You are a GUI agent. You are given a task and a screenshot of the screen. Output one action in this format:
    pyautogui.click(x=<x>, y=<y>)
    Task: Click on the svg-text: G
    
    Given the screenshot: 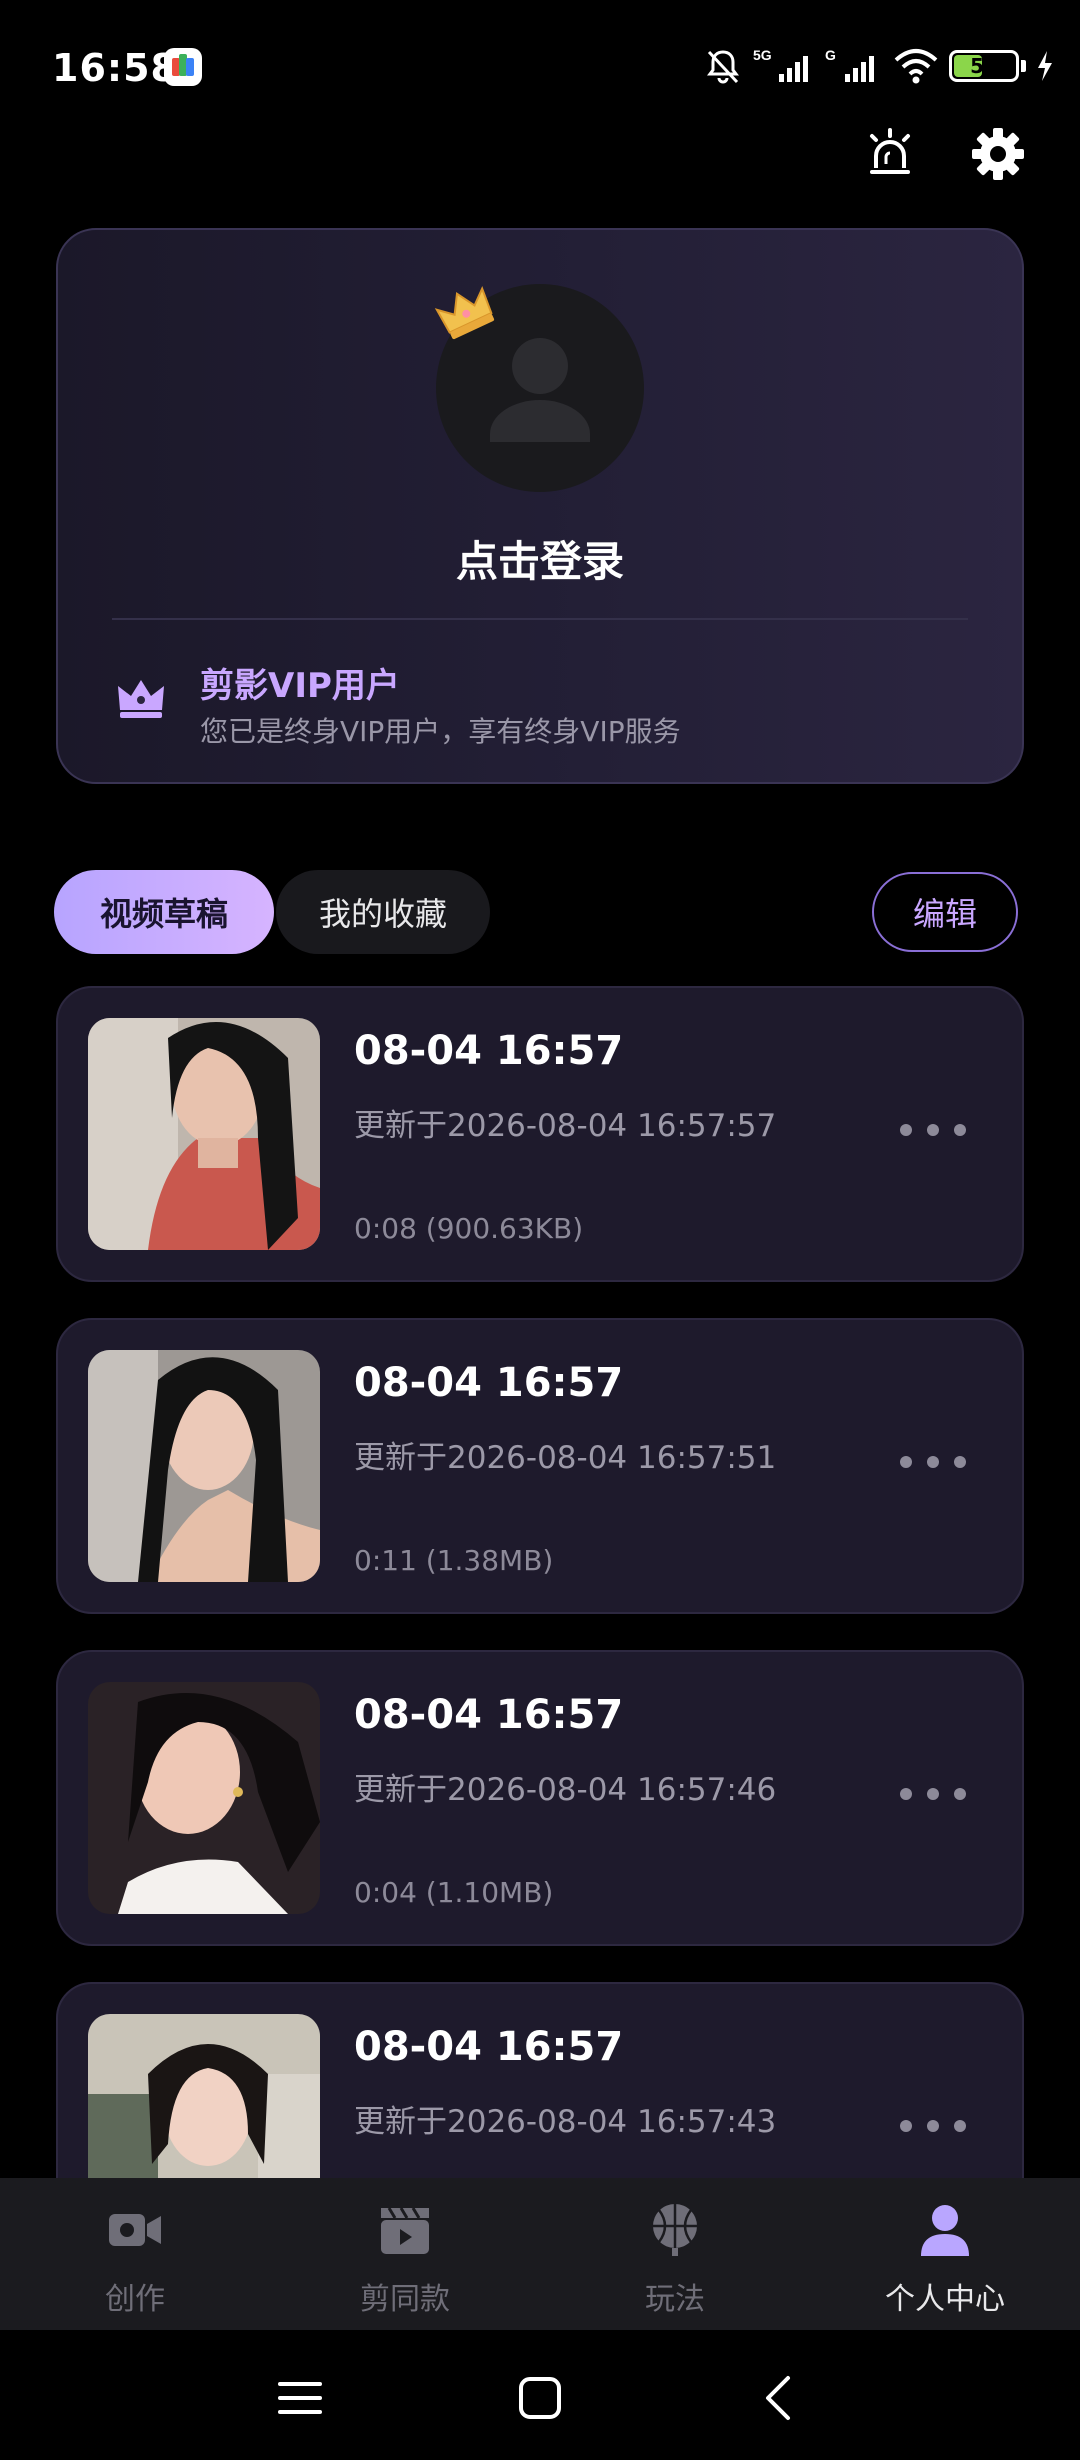 What is the action you would take?
    pyautogui.click(x=830, y=55)
    